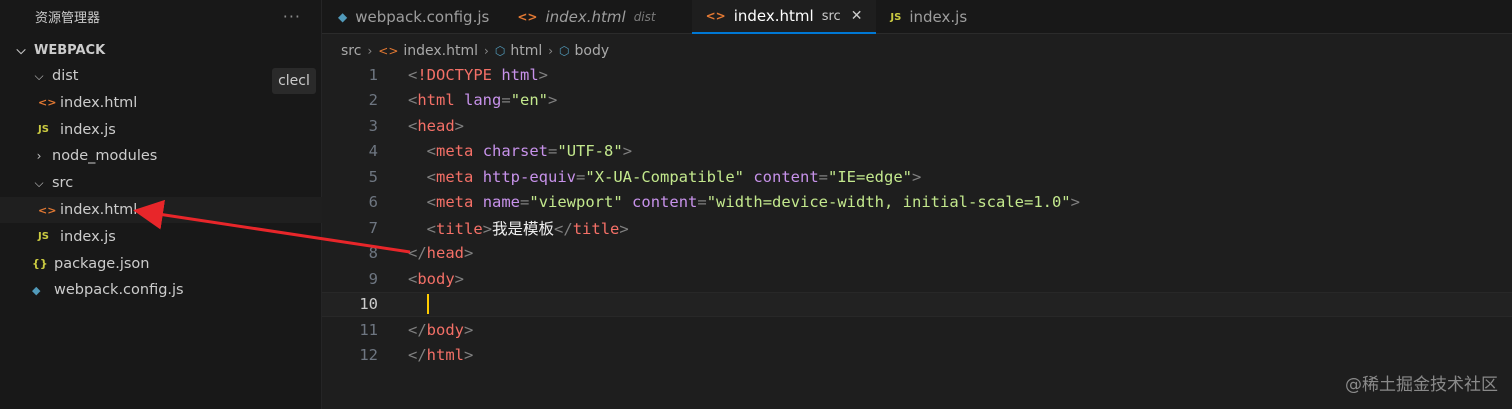  Describe the element at coordinates (917, 126) in the screenshot. I see `code-line: 3 <head>` at that location.